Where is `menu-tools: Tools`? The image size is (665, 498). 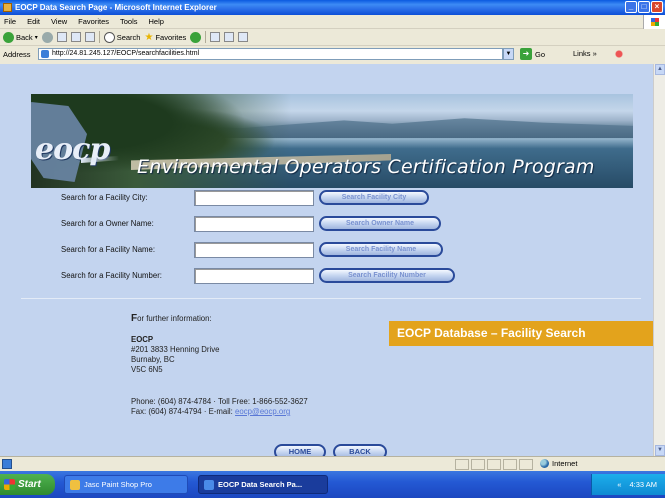 menu-tools: Tools is located at coordinates (129, 21).